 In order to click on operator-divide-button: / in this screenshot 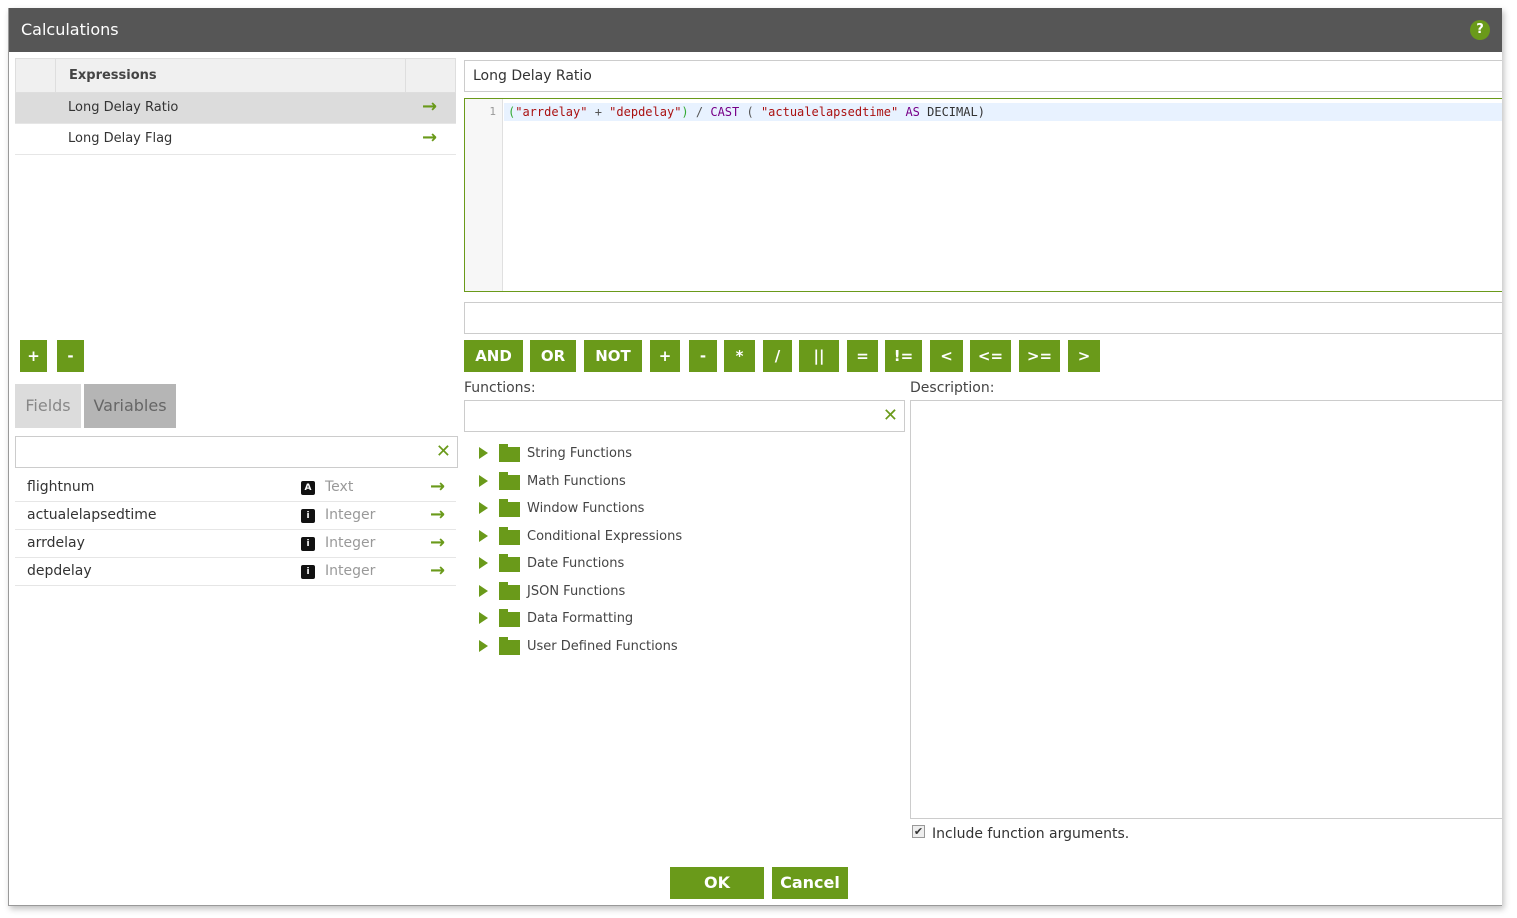, I will do `click(777, 356)`.